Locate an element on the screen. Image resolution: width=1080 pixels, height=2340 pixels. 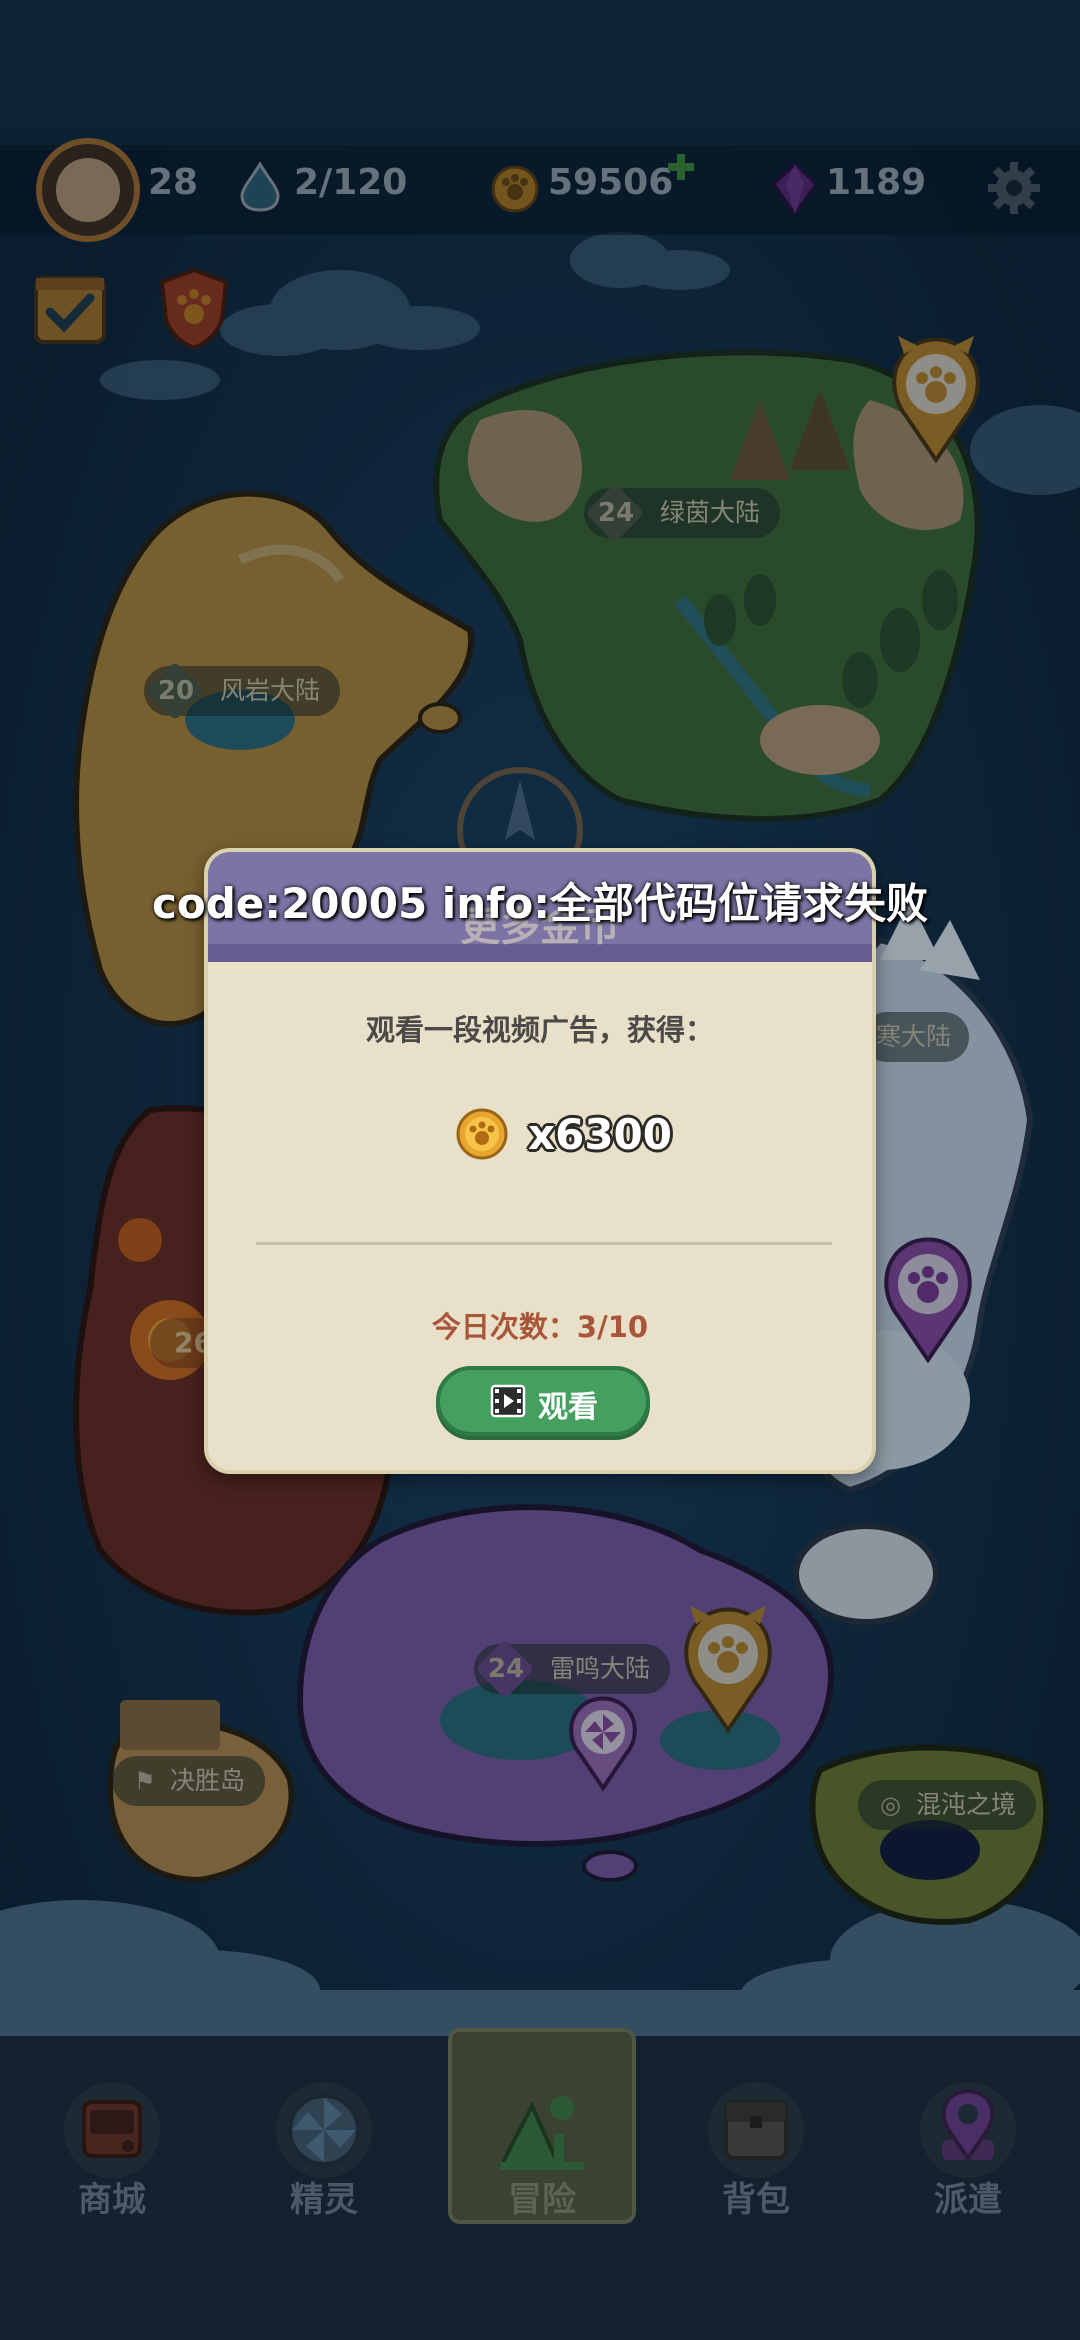
adventure-icon is located at coordinates (541, 2133).